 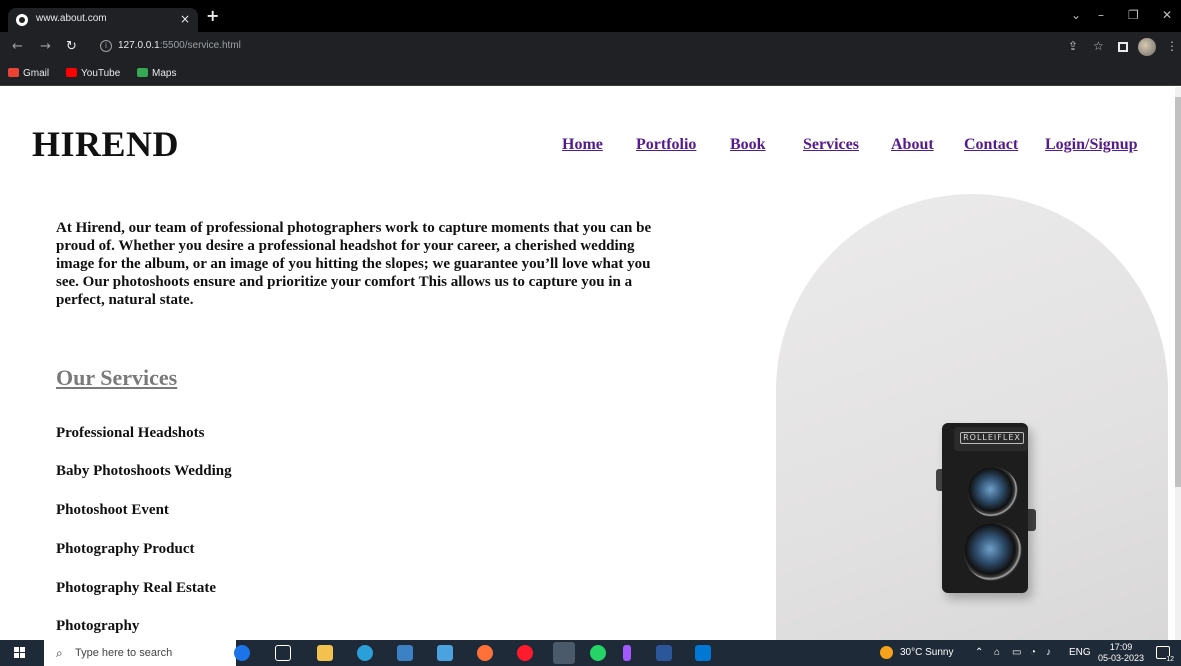 I want to click on globe-icon, so click(x=22, y=20).